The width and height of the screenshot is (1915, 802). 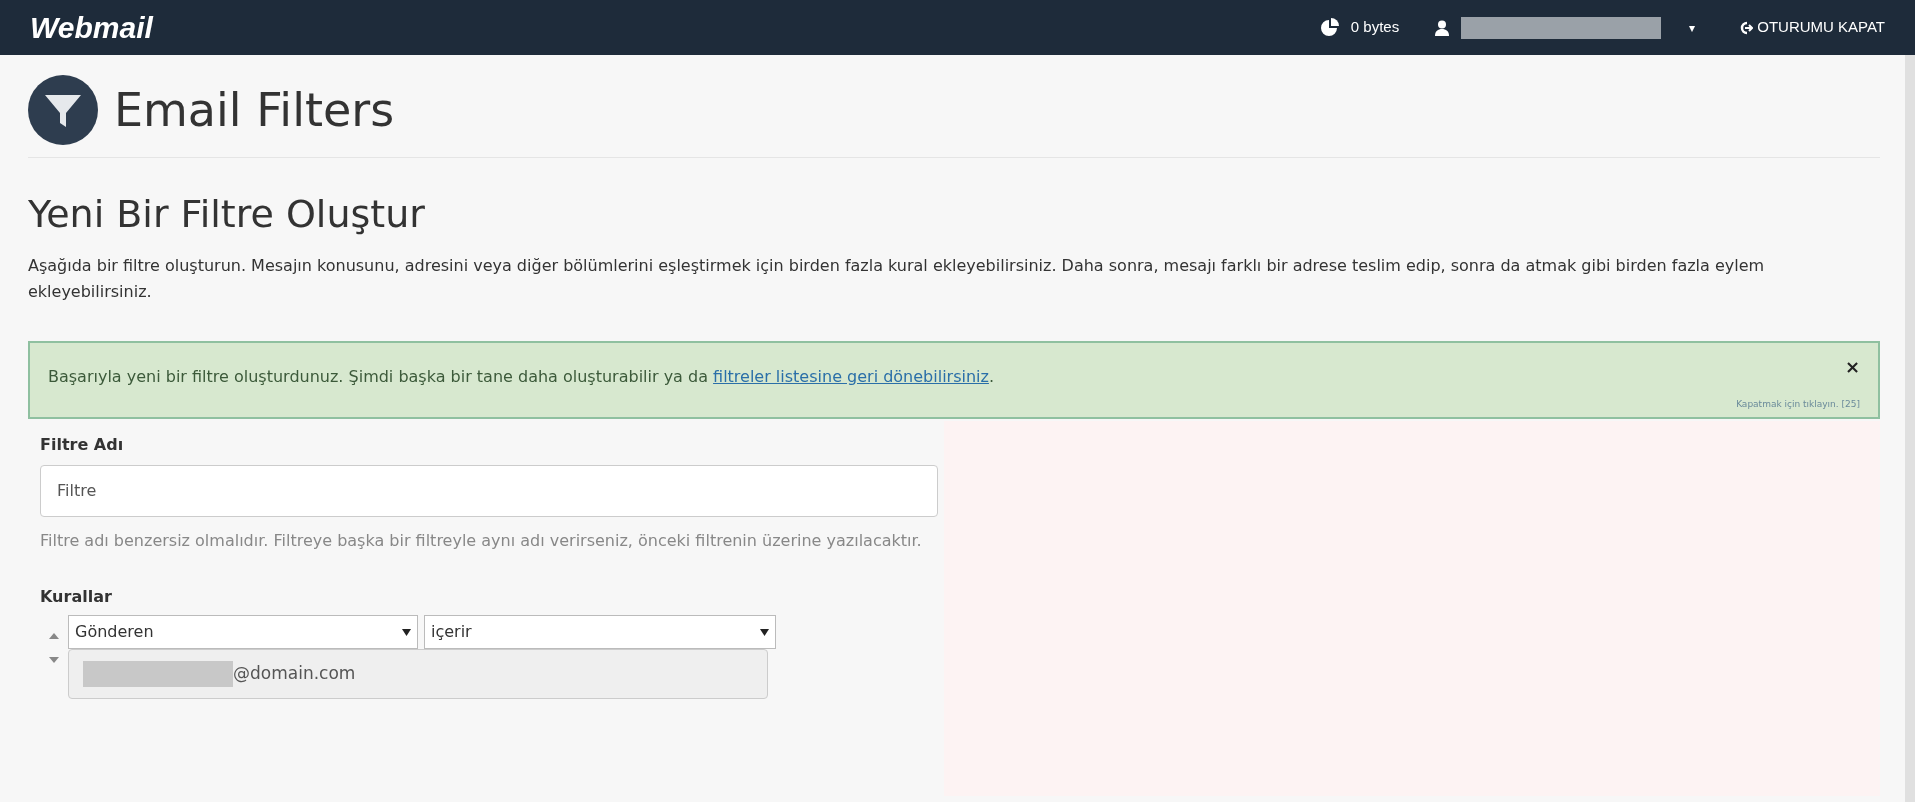 What do you see at coordinates (54, 660) in the screenshot?
I see `move-down-icon` at bounding box center [54, 660].